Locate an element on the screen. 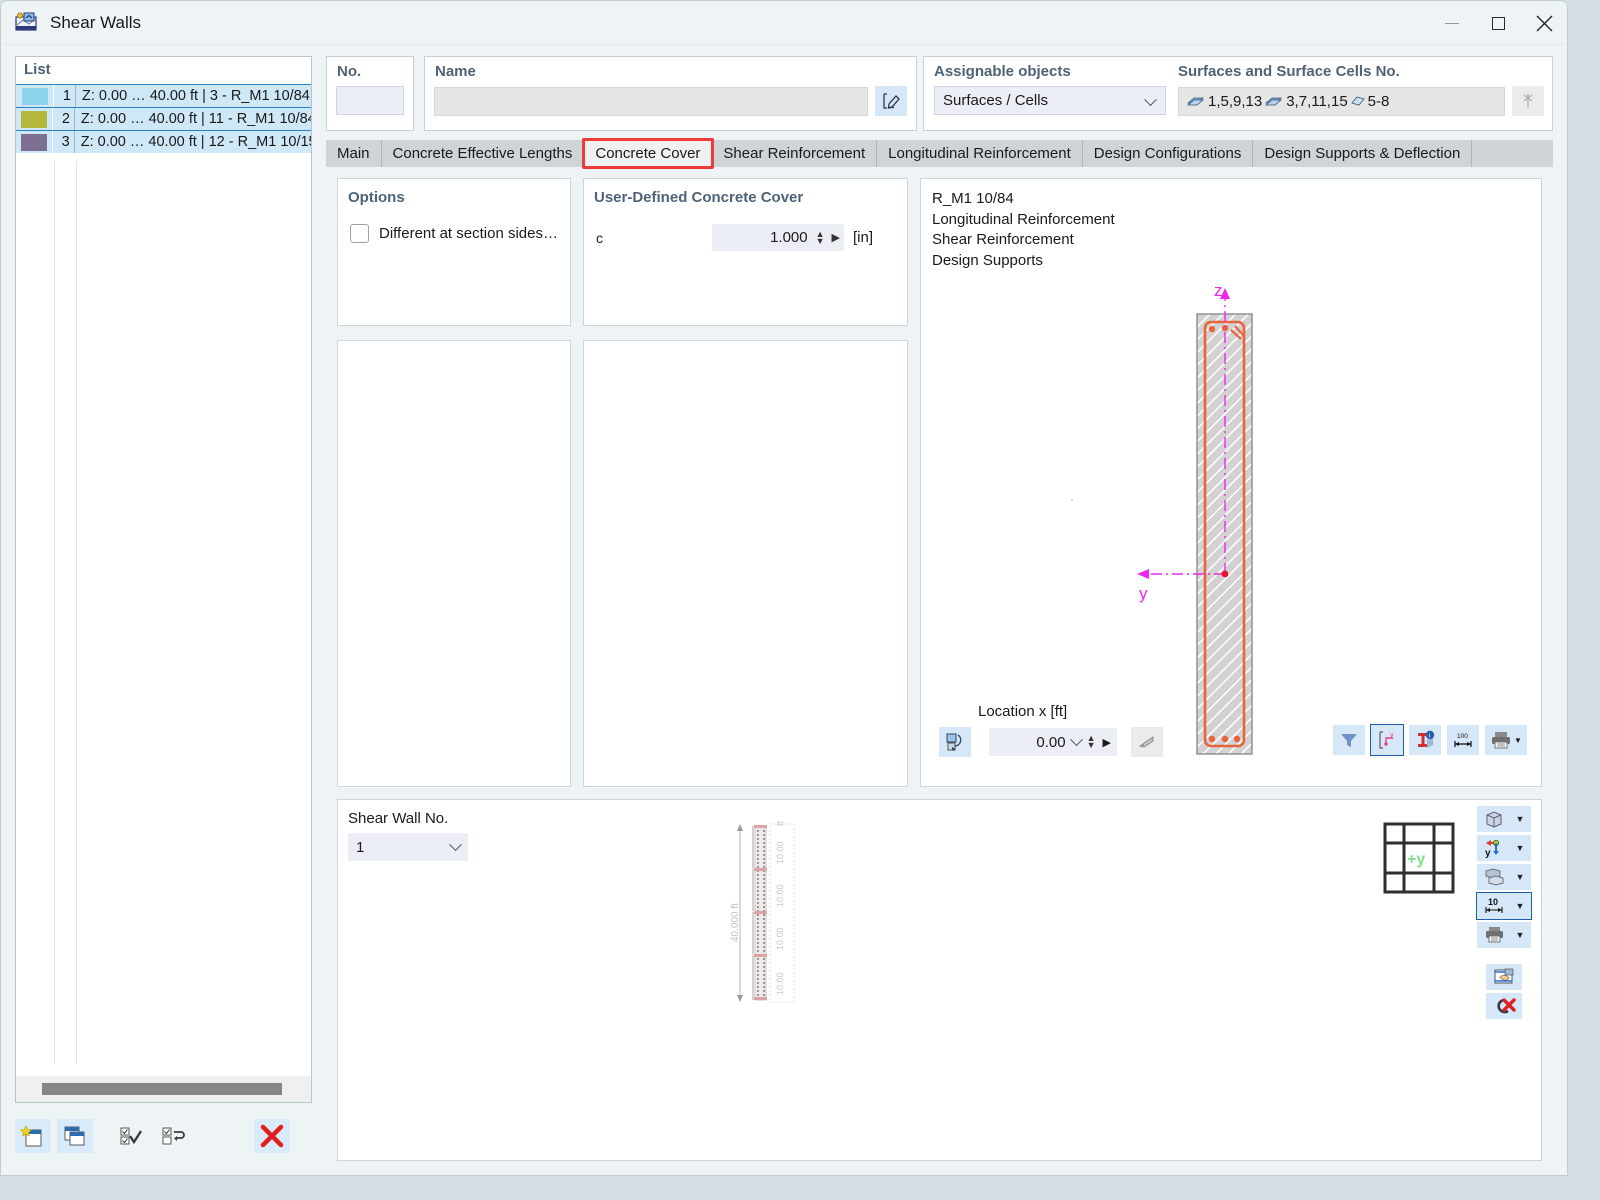  i-beam-info-icon: i is located at coordinates (1425, 740).